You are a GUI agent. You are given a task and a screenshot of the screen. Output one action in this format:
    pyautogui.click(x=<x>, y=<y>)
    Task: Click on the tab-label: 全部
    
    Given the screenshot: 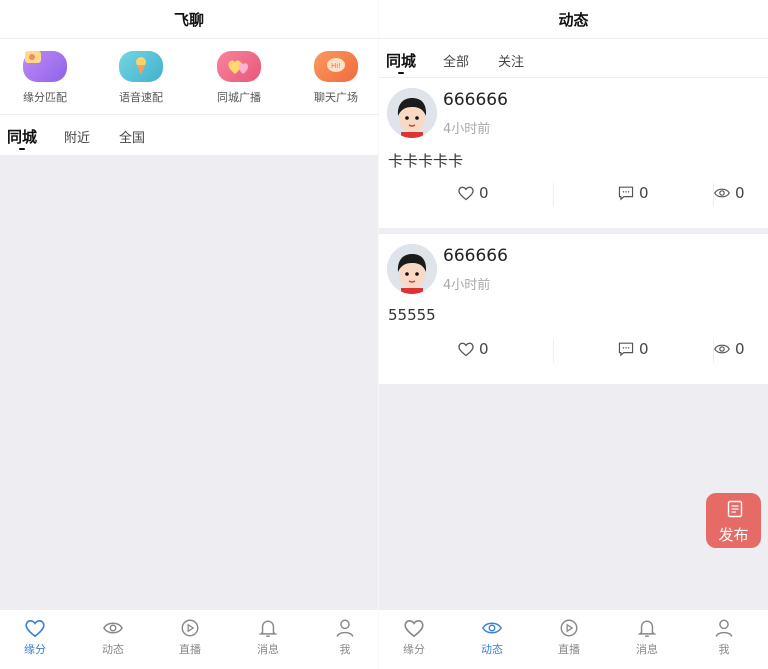 What is the action you would take?
    pyautogui.click(x=456, y=62)
    